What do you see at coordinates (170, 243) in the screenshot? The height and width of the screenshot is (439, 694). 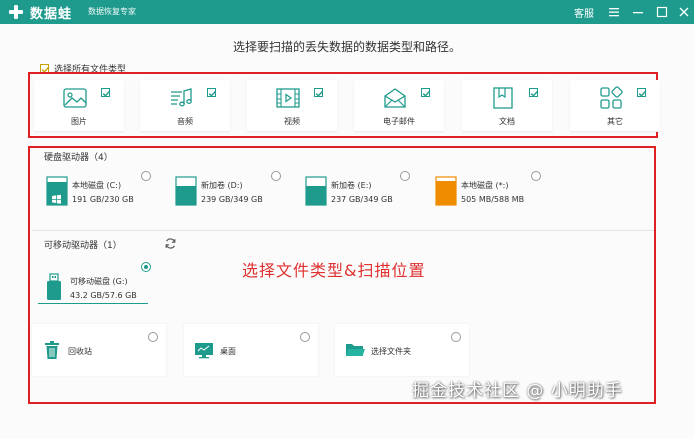 I see `refresh-icon` at bounding box center [170, 243].